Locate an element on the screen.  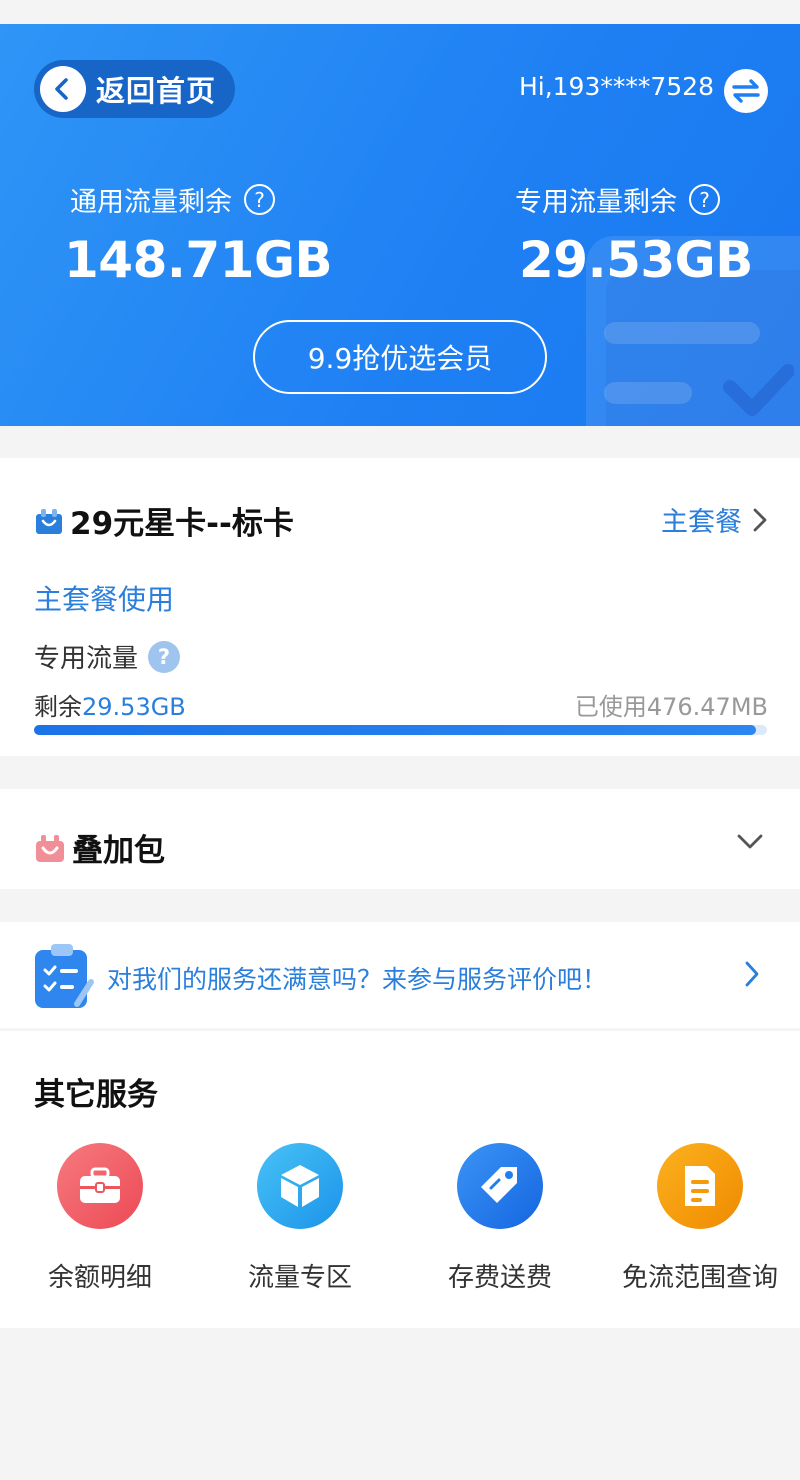
used-data: 已使用476.47MB is located at coordinates (671, 704).